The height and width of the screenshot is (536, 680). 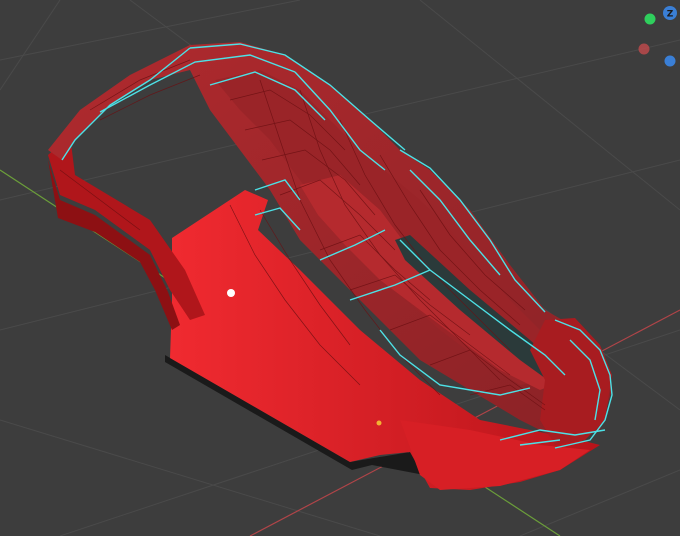 I want to click on navigation-gizmo: Z, so click(x=658, y=36).